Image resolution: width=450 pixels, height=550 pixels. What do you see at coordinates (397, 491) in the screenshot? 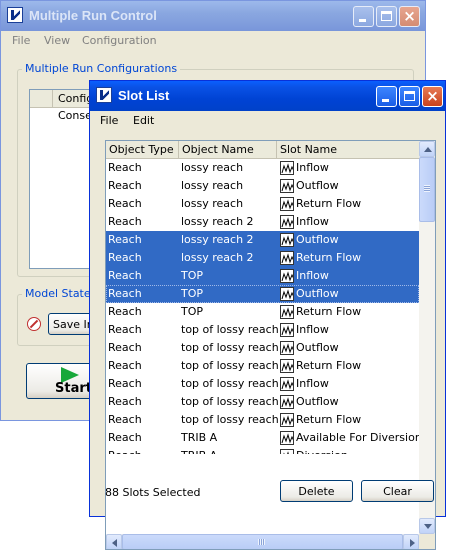
I see `clear-button: Clear` at bounding box center [397, 491].